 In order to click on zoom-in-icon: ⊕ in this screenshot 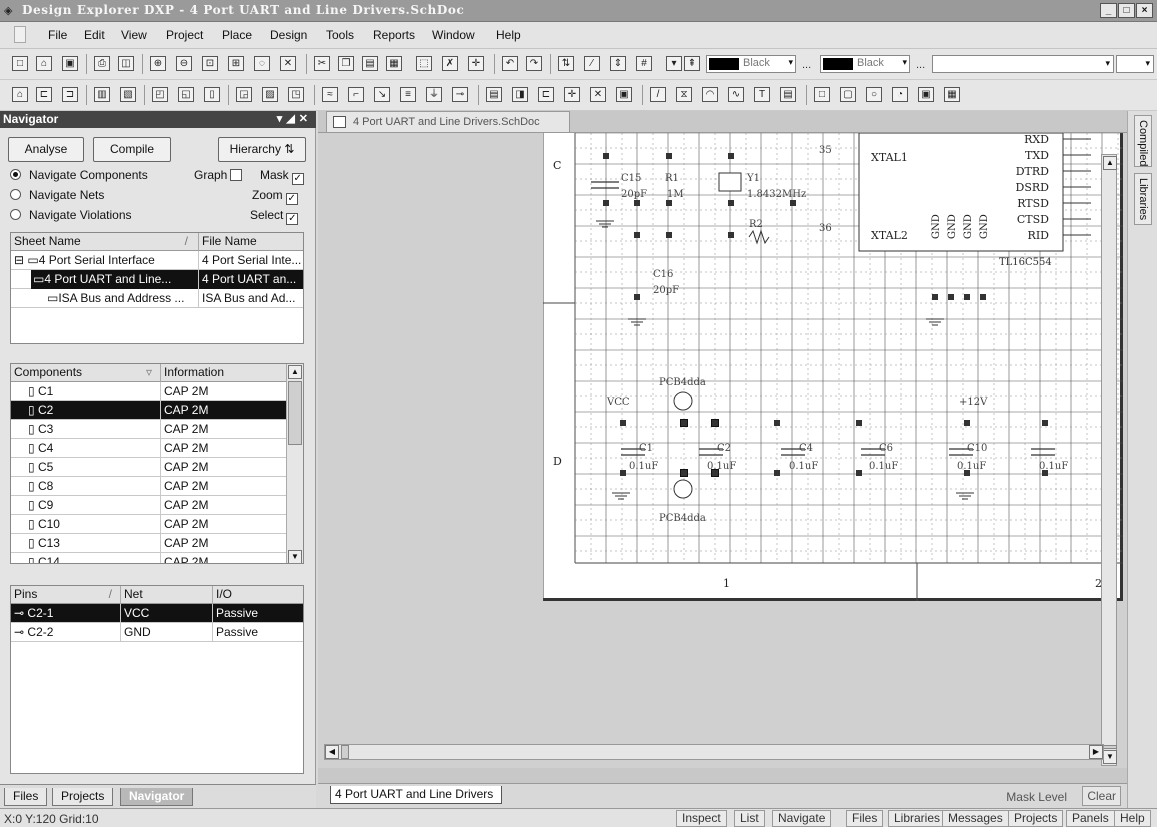, I will do `click(158, 63)`.